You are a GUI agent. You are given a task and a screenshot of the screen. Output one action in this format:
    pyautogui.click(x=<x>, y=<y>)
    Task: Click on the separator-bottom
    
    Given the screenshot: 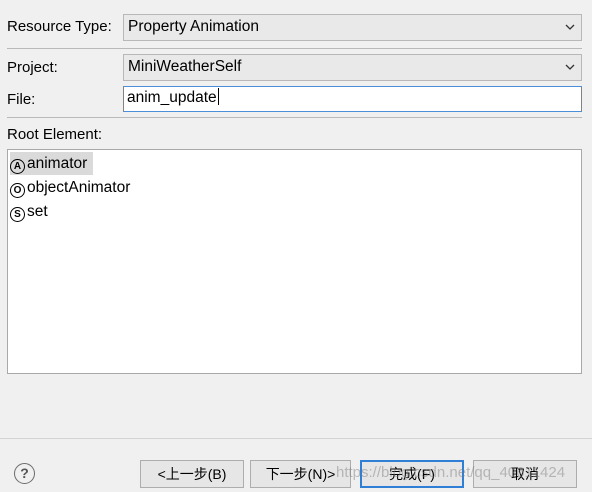 What is the action you would take?
    pyautogui.click(x=296, y=438)
    